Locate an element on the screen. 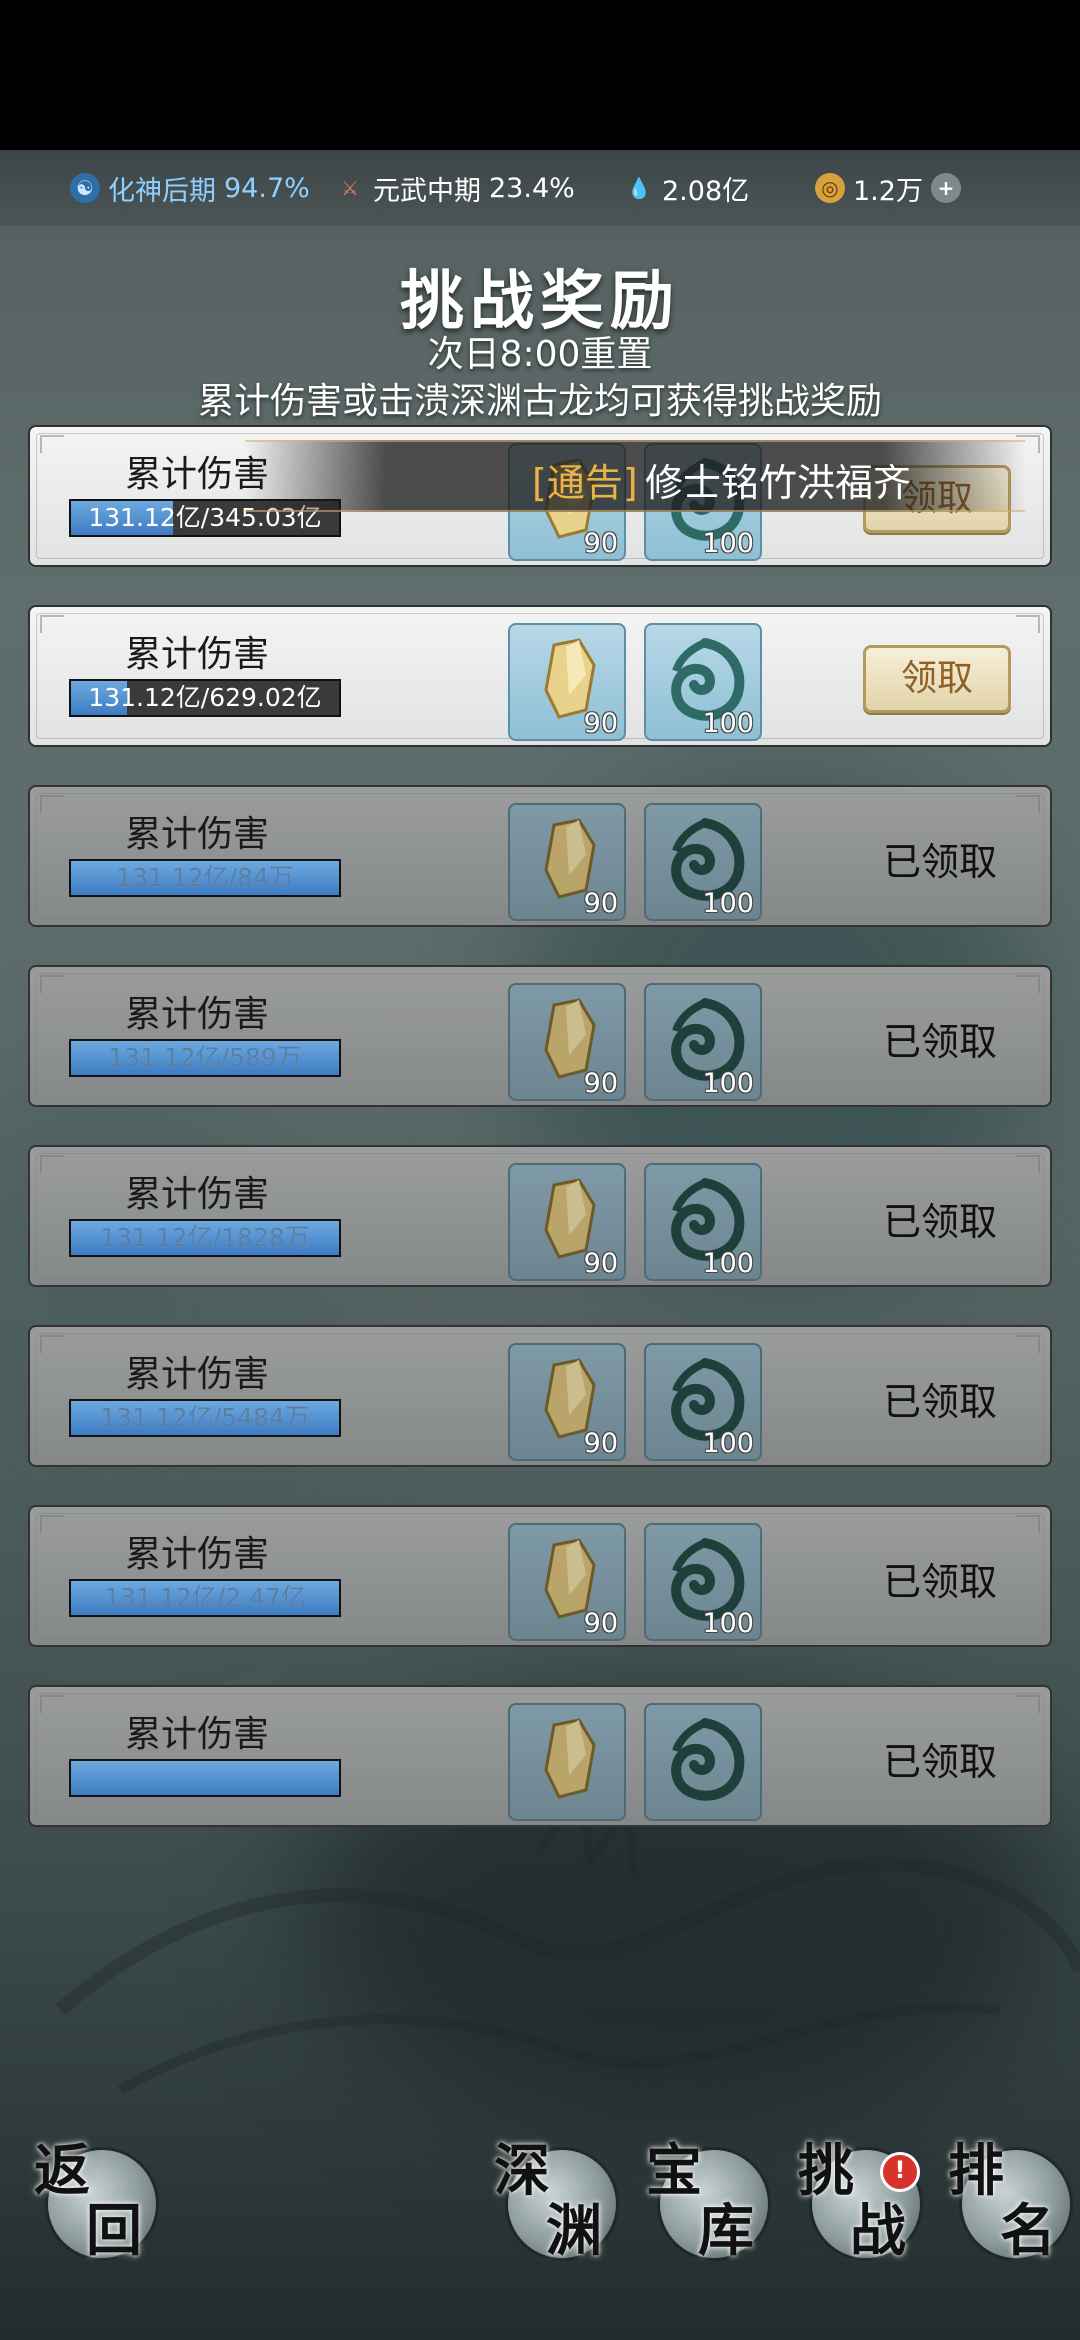 This screenshot has height=2340, width=1080. sword-emblem-icon: ⚔ is located at coordinates (350, 188).